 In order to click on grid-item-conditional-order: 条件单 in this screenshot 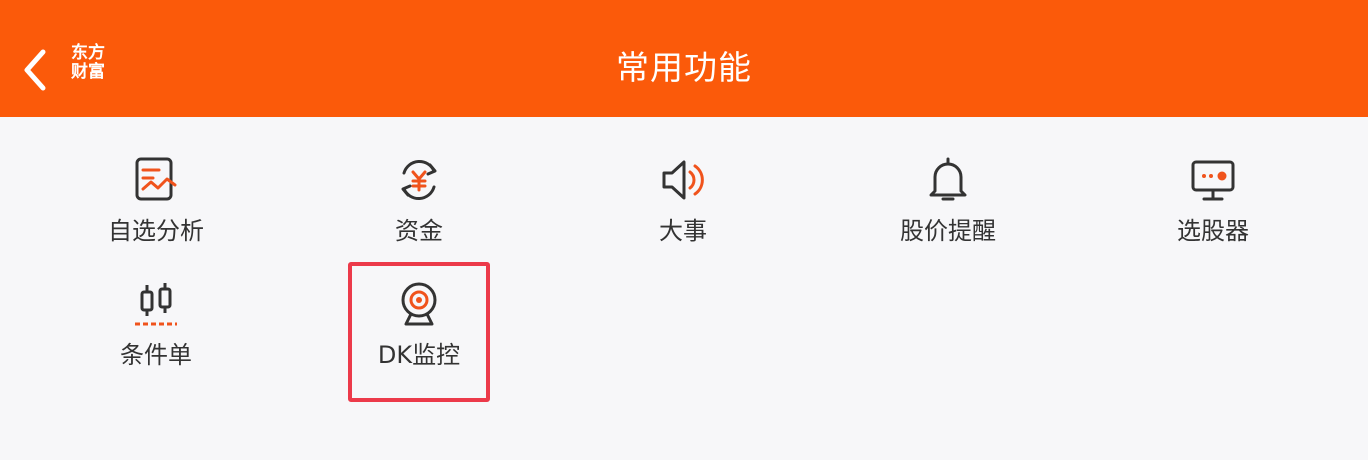, I will do `click(156, 334)`.